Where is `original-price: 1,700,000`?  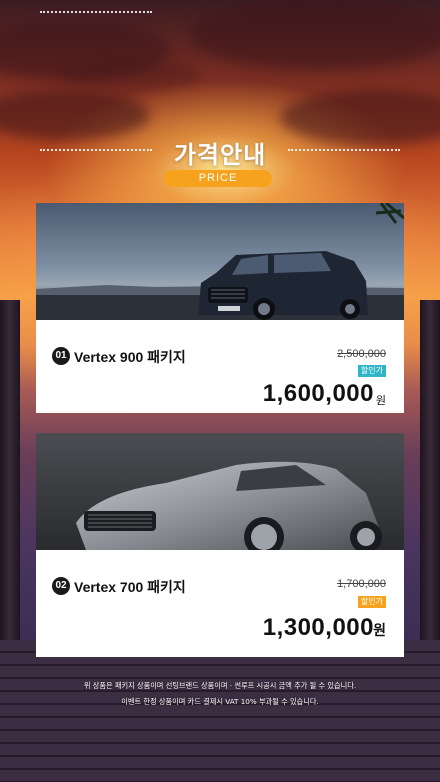
original-price: 1,700,000 is located at coordinates (361, 584).